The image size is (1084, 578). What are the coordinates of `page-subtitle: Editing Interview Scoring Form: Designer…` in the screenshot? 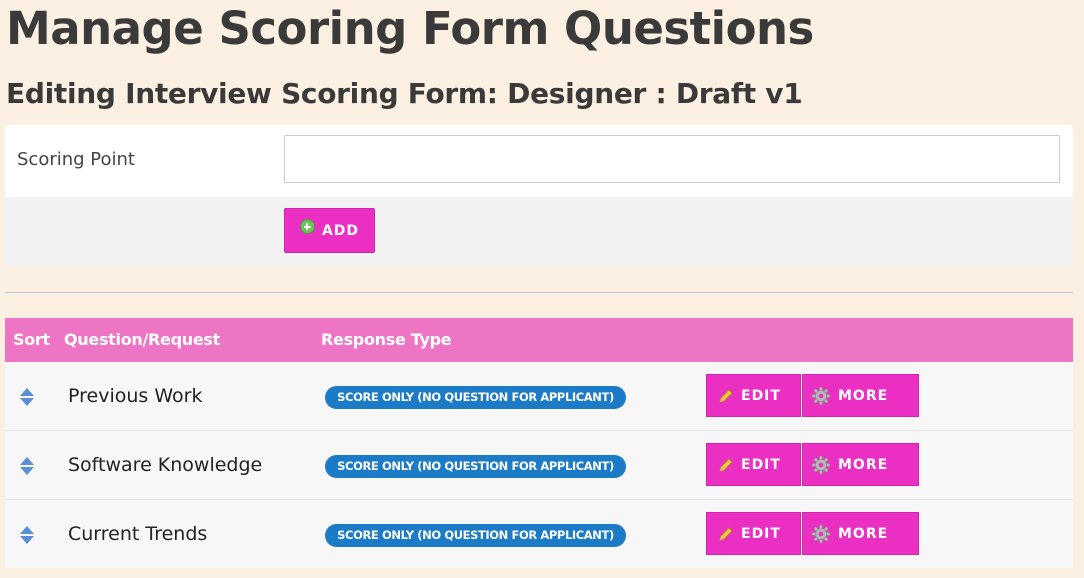 It's located at (404, 93).